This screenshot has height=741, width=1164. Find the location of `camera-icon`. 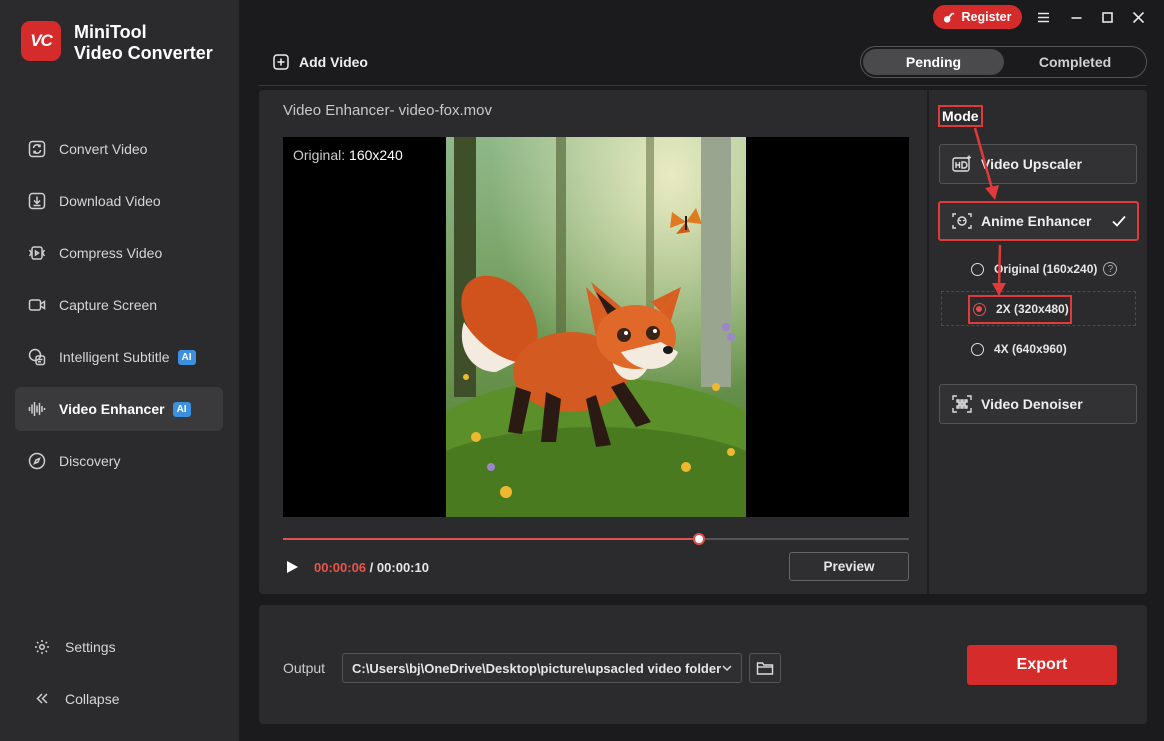

camera-icon is located at coordinates (37, 305).